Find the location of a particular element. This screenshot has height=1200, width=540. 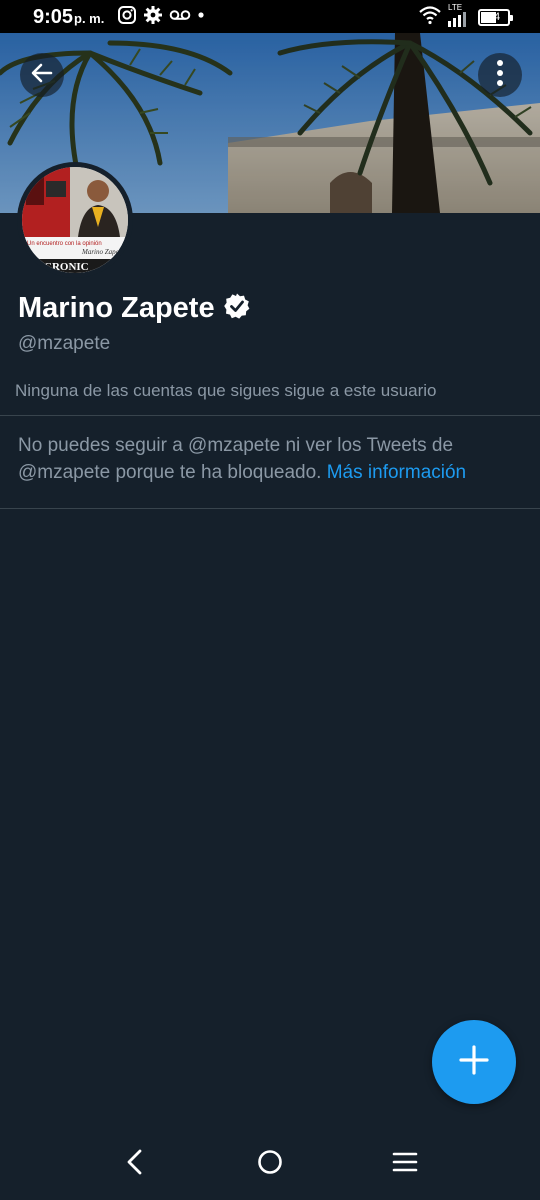

learn-more-link: Más información is located at coordinates (396, 472).